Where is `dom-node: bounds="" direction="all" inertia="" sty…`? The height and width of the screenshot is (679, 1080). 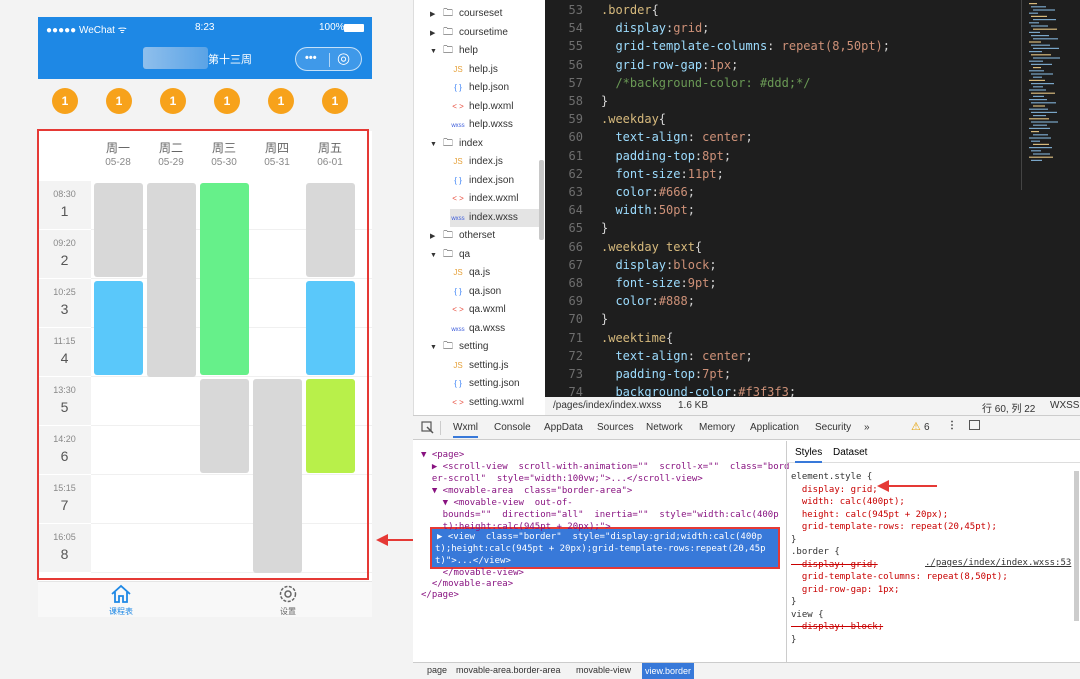 dom-node: bounds="" direction="all" inertia="" sty… is located at coordinates (600, 515).